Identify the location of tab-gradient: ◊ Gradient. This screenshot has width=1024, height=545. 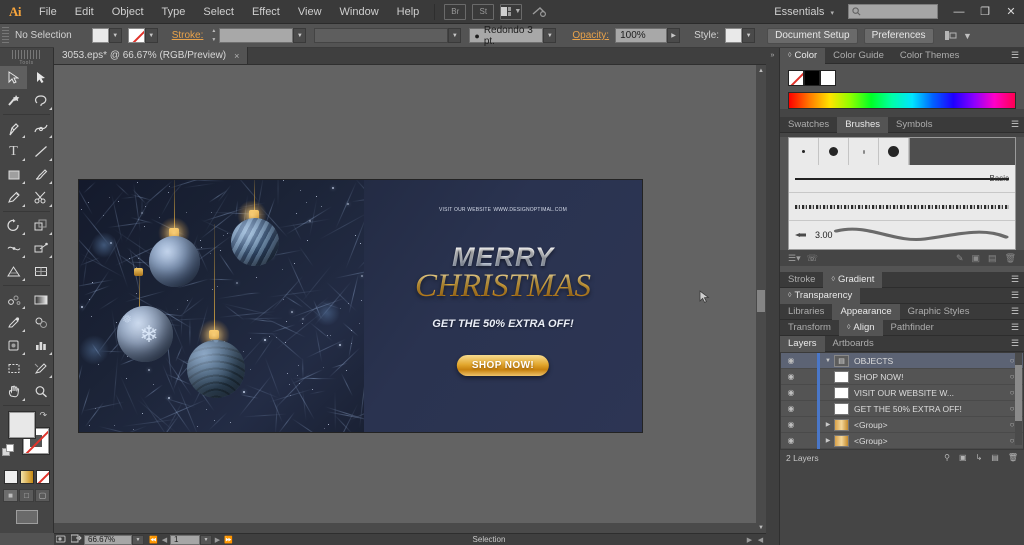
(853, 279).